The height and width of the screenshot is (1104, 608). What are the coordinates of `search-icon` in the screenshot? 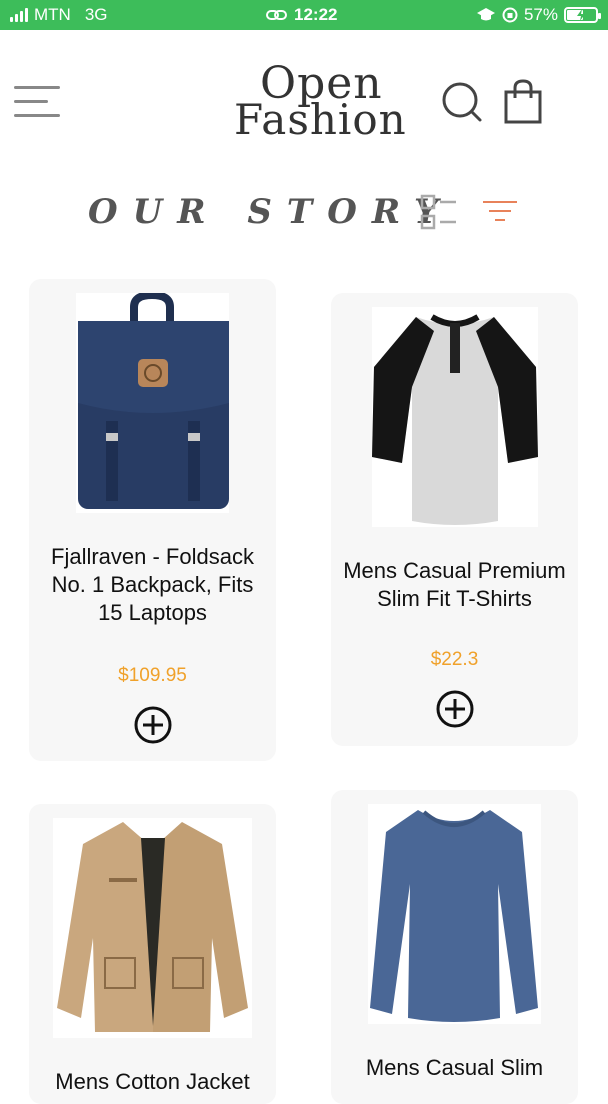 It's located at (462, 102).